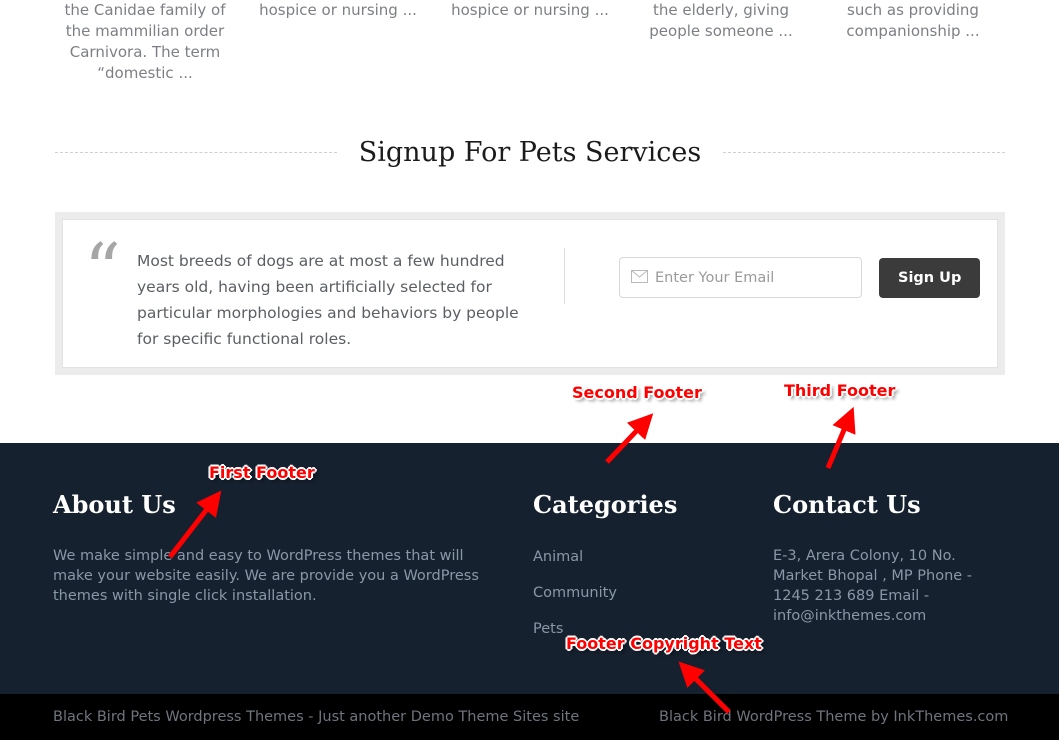 The image size is (1059, 740). What do you see at coordinates (575, 593) in the screenshot?
I see `category-link-community: Community` at bounding box center [575, 593].